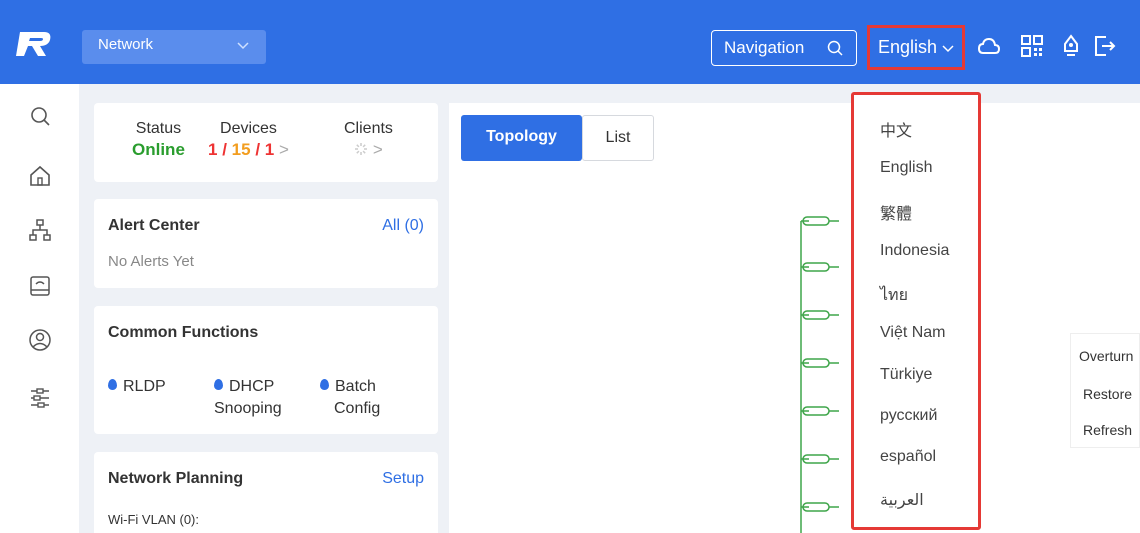  I want to click on function-dhcp-snooping: DHCP Snooping, so click(248, 398).